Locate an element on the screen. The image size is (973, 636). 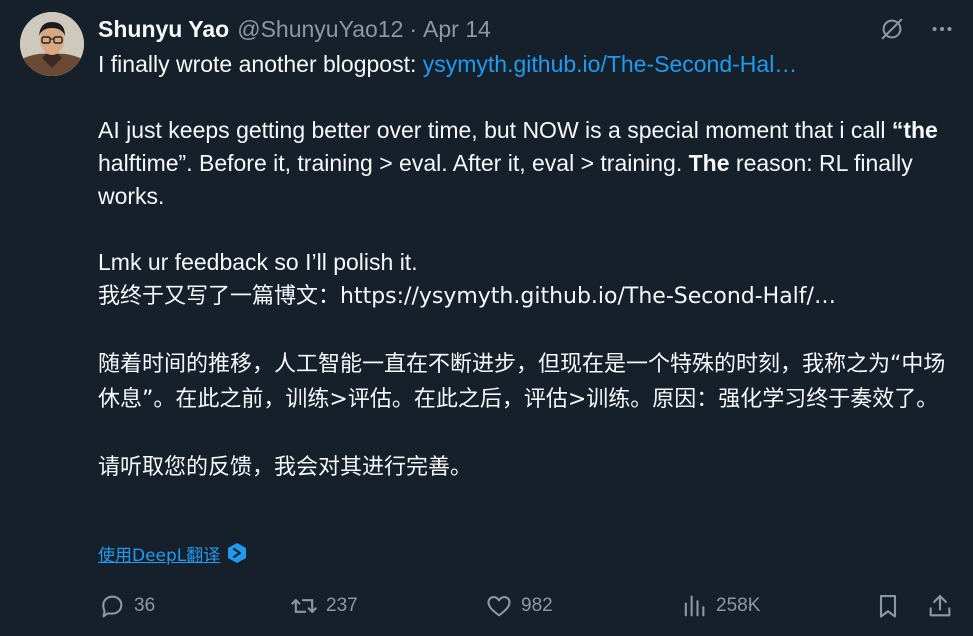
author-handle: @ShunyuYao12 is located at coordinates (320, 29).